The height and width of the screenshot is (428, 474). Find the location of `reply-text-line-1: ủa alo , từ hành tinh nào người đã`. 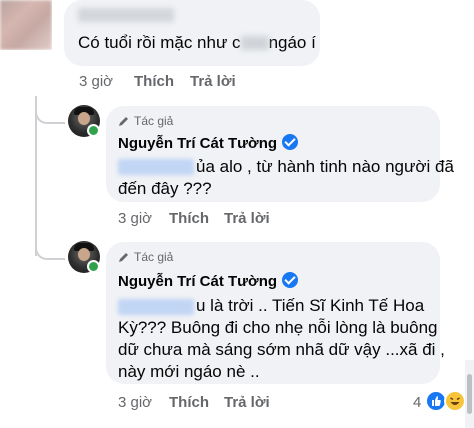

reply-text-line-1: ủa alo , từ hành tinh nào người đã is located at coordinates (325, 166).